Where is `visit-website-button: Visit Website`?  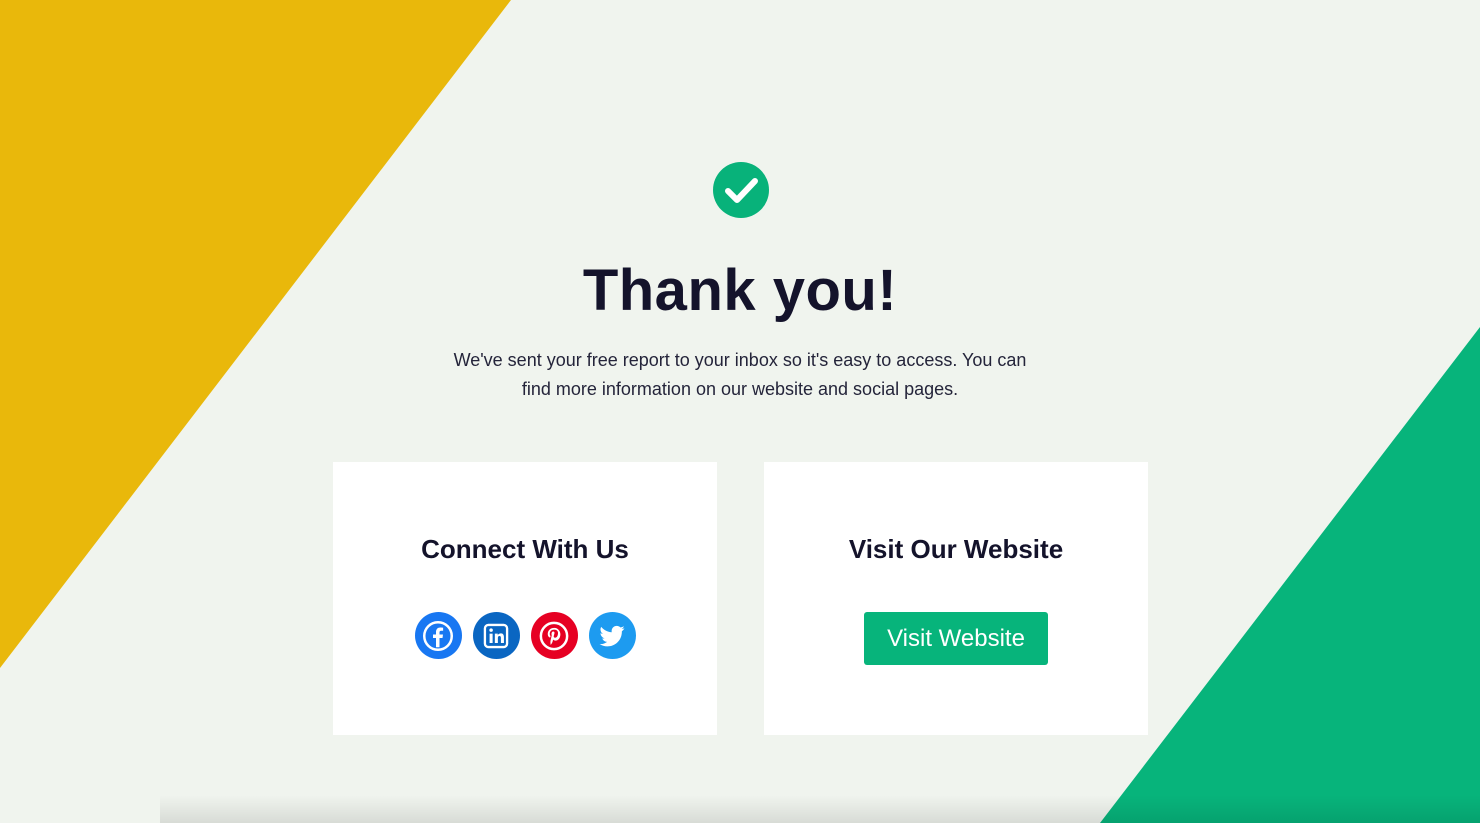 visit-website-button: Visit Website is located at coordinates (956, 638).